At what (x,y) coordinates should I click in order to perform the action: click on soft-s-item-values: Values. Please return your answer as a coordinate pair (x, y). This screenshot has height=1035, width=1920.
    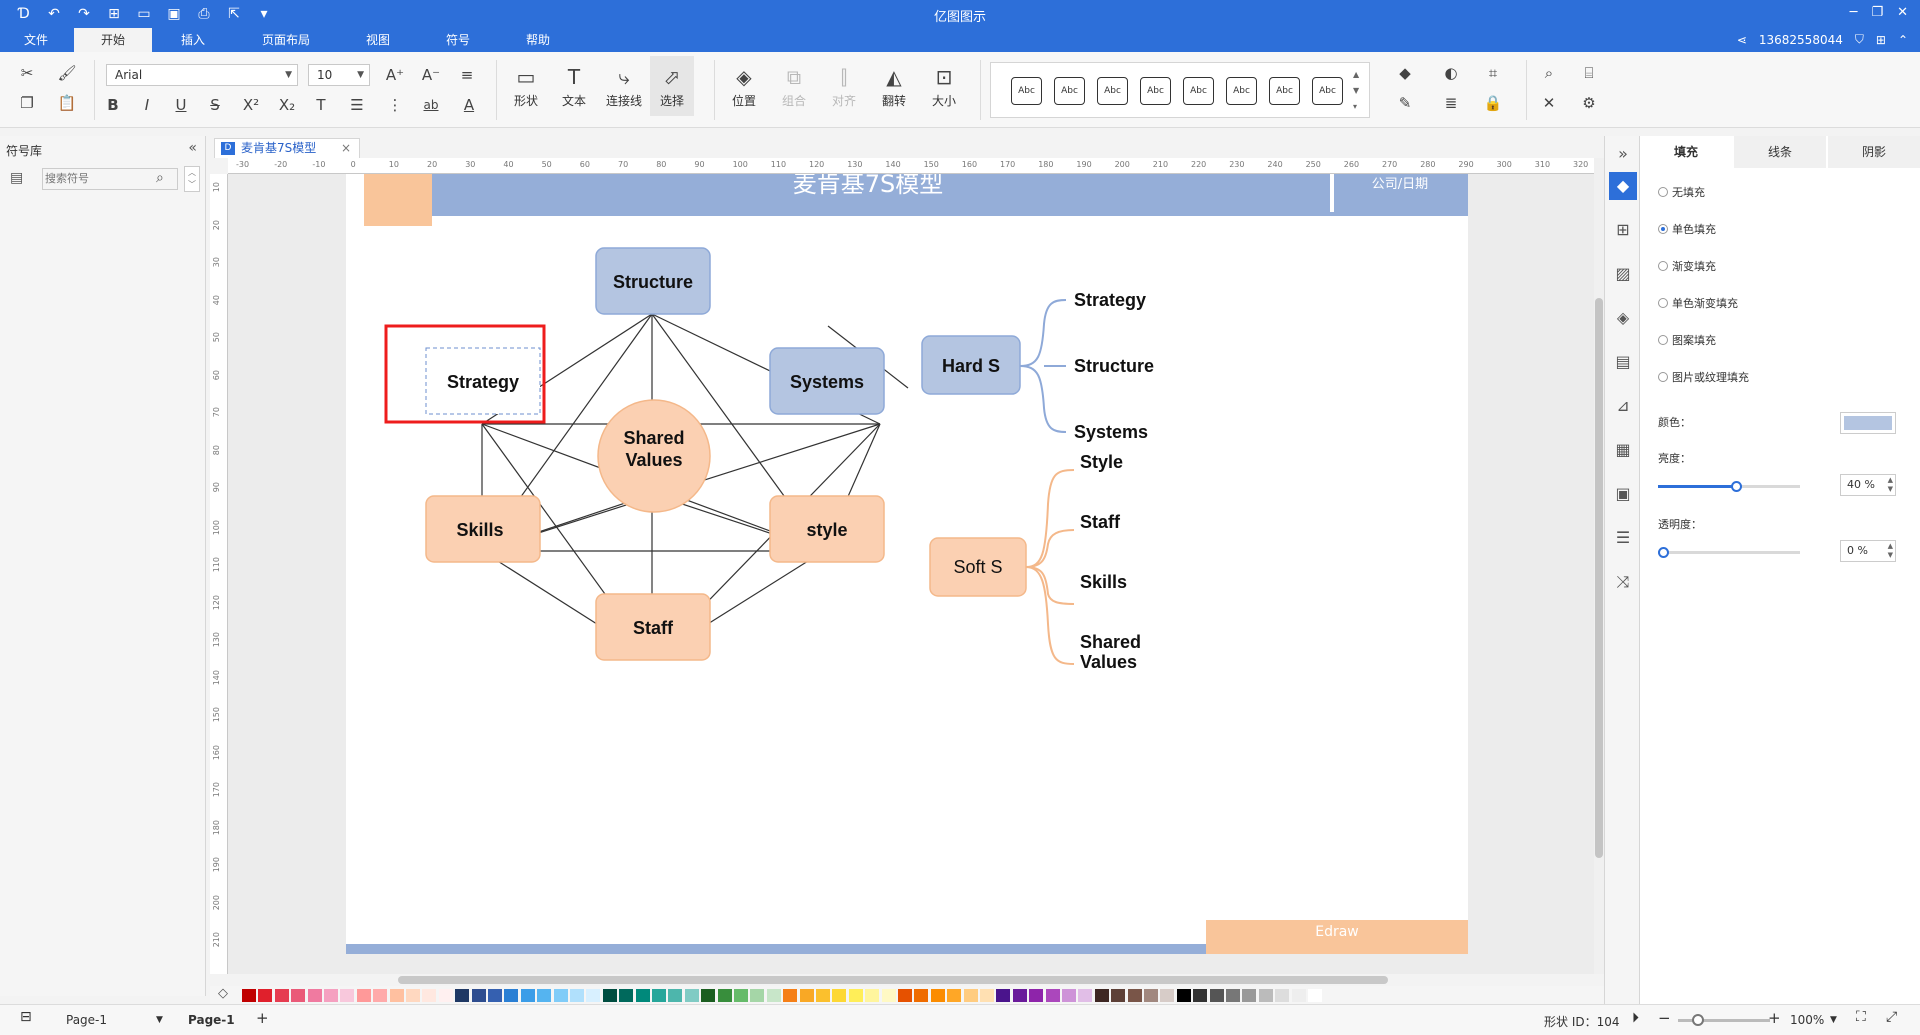
    Looking at the image, I should click on (1108, 662).